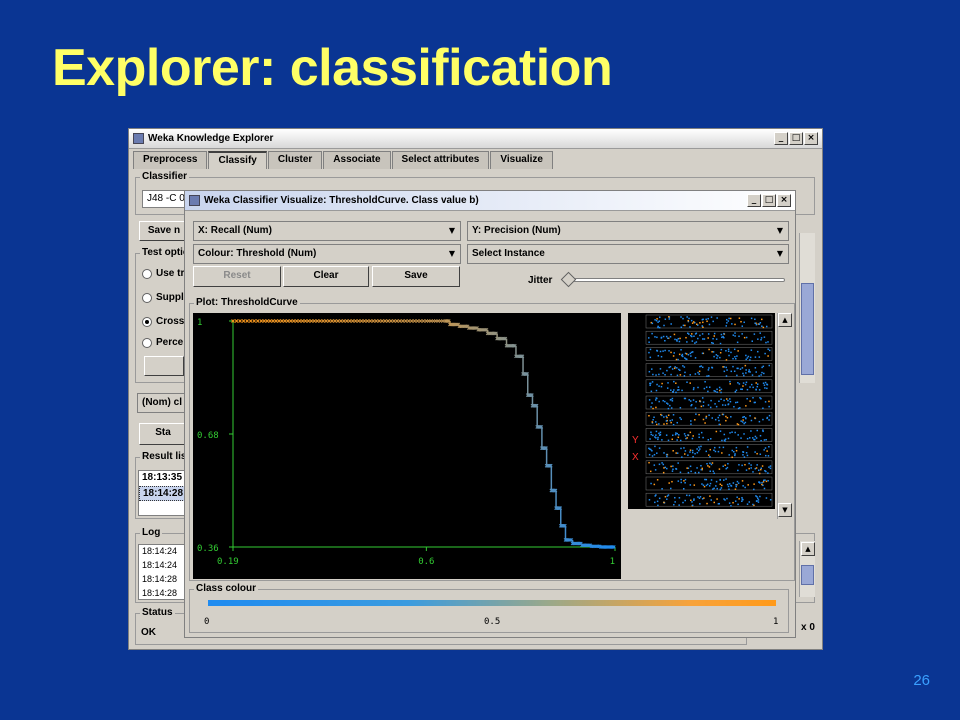 The height and width of the screenshot is (720, 960). I want to click on y-tick-label: 0.68, so click(208, 436).